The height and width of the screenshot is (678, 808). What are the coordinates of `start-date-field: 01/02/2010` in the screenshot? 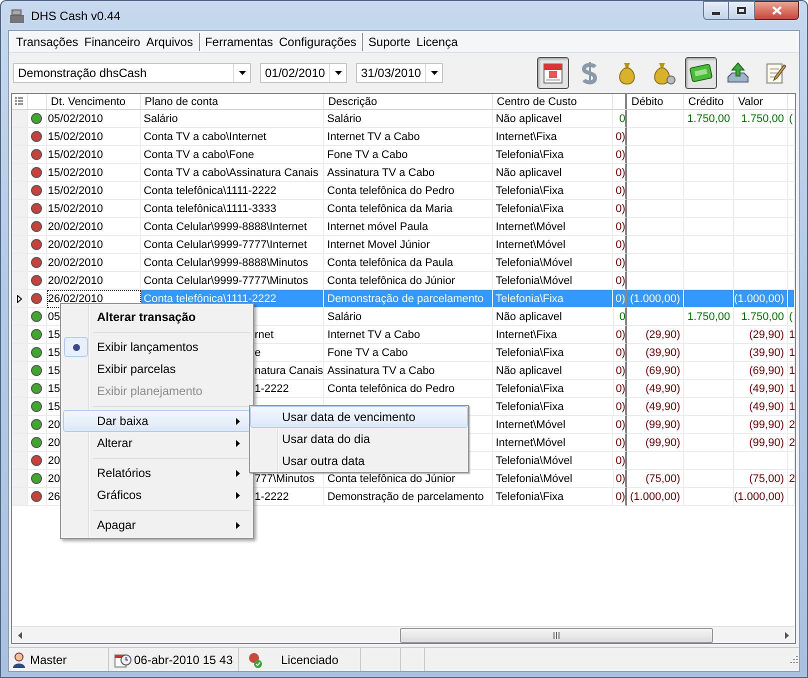 It's located at (303, 73).